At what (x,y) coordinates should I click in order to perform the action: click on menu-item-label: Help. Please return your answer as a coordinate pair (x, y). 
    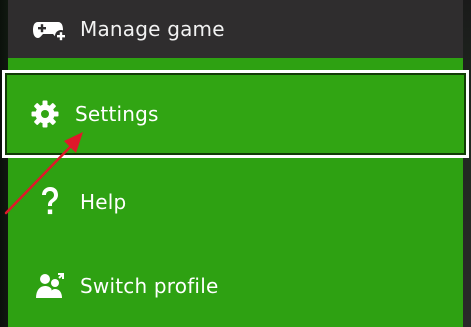
    Looking at the image, I should click on (103, 202).